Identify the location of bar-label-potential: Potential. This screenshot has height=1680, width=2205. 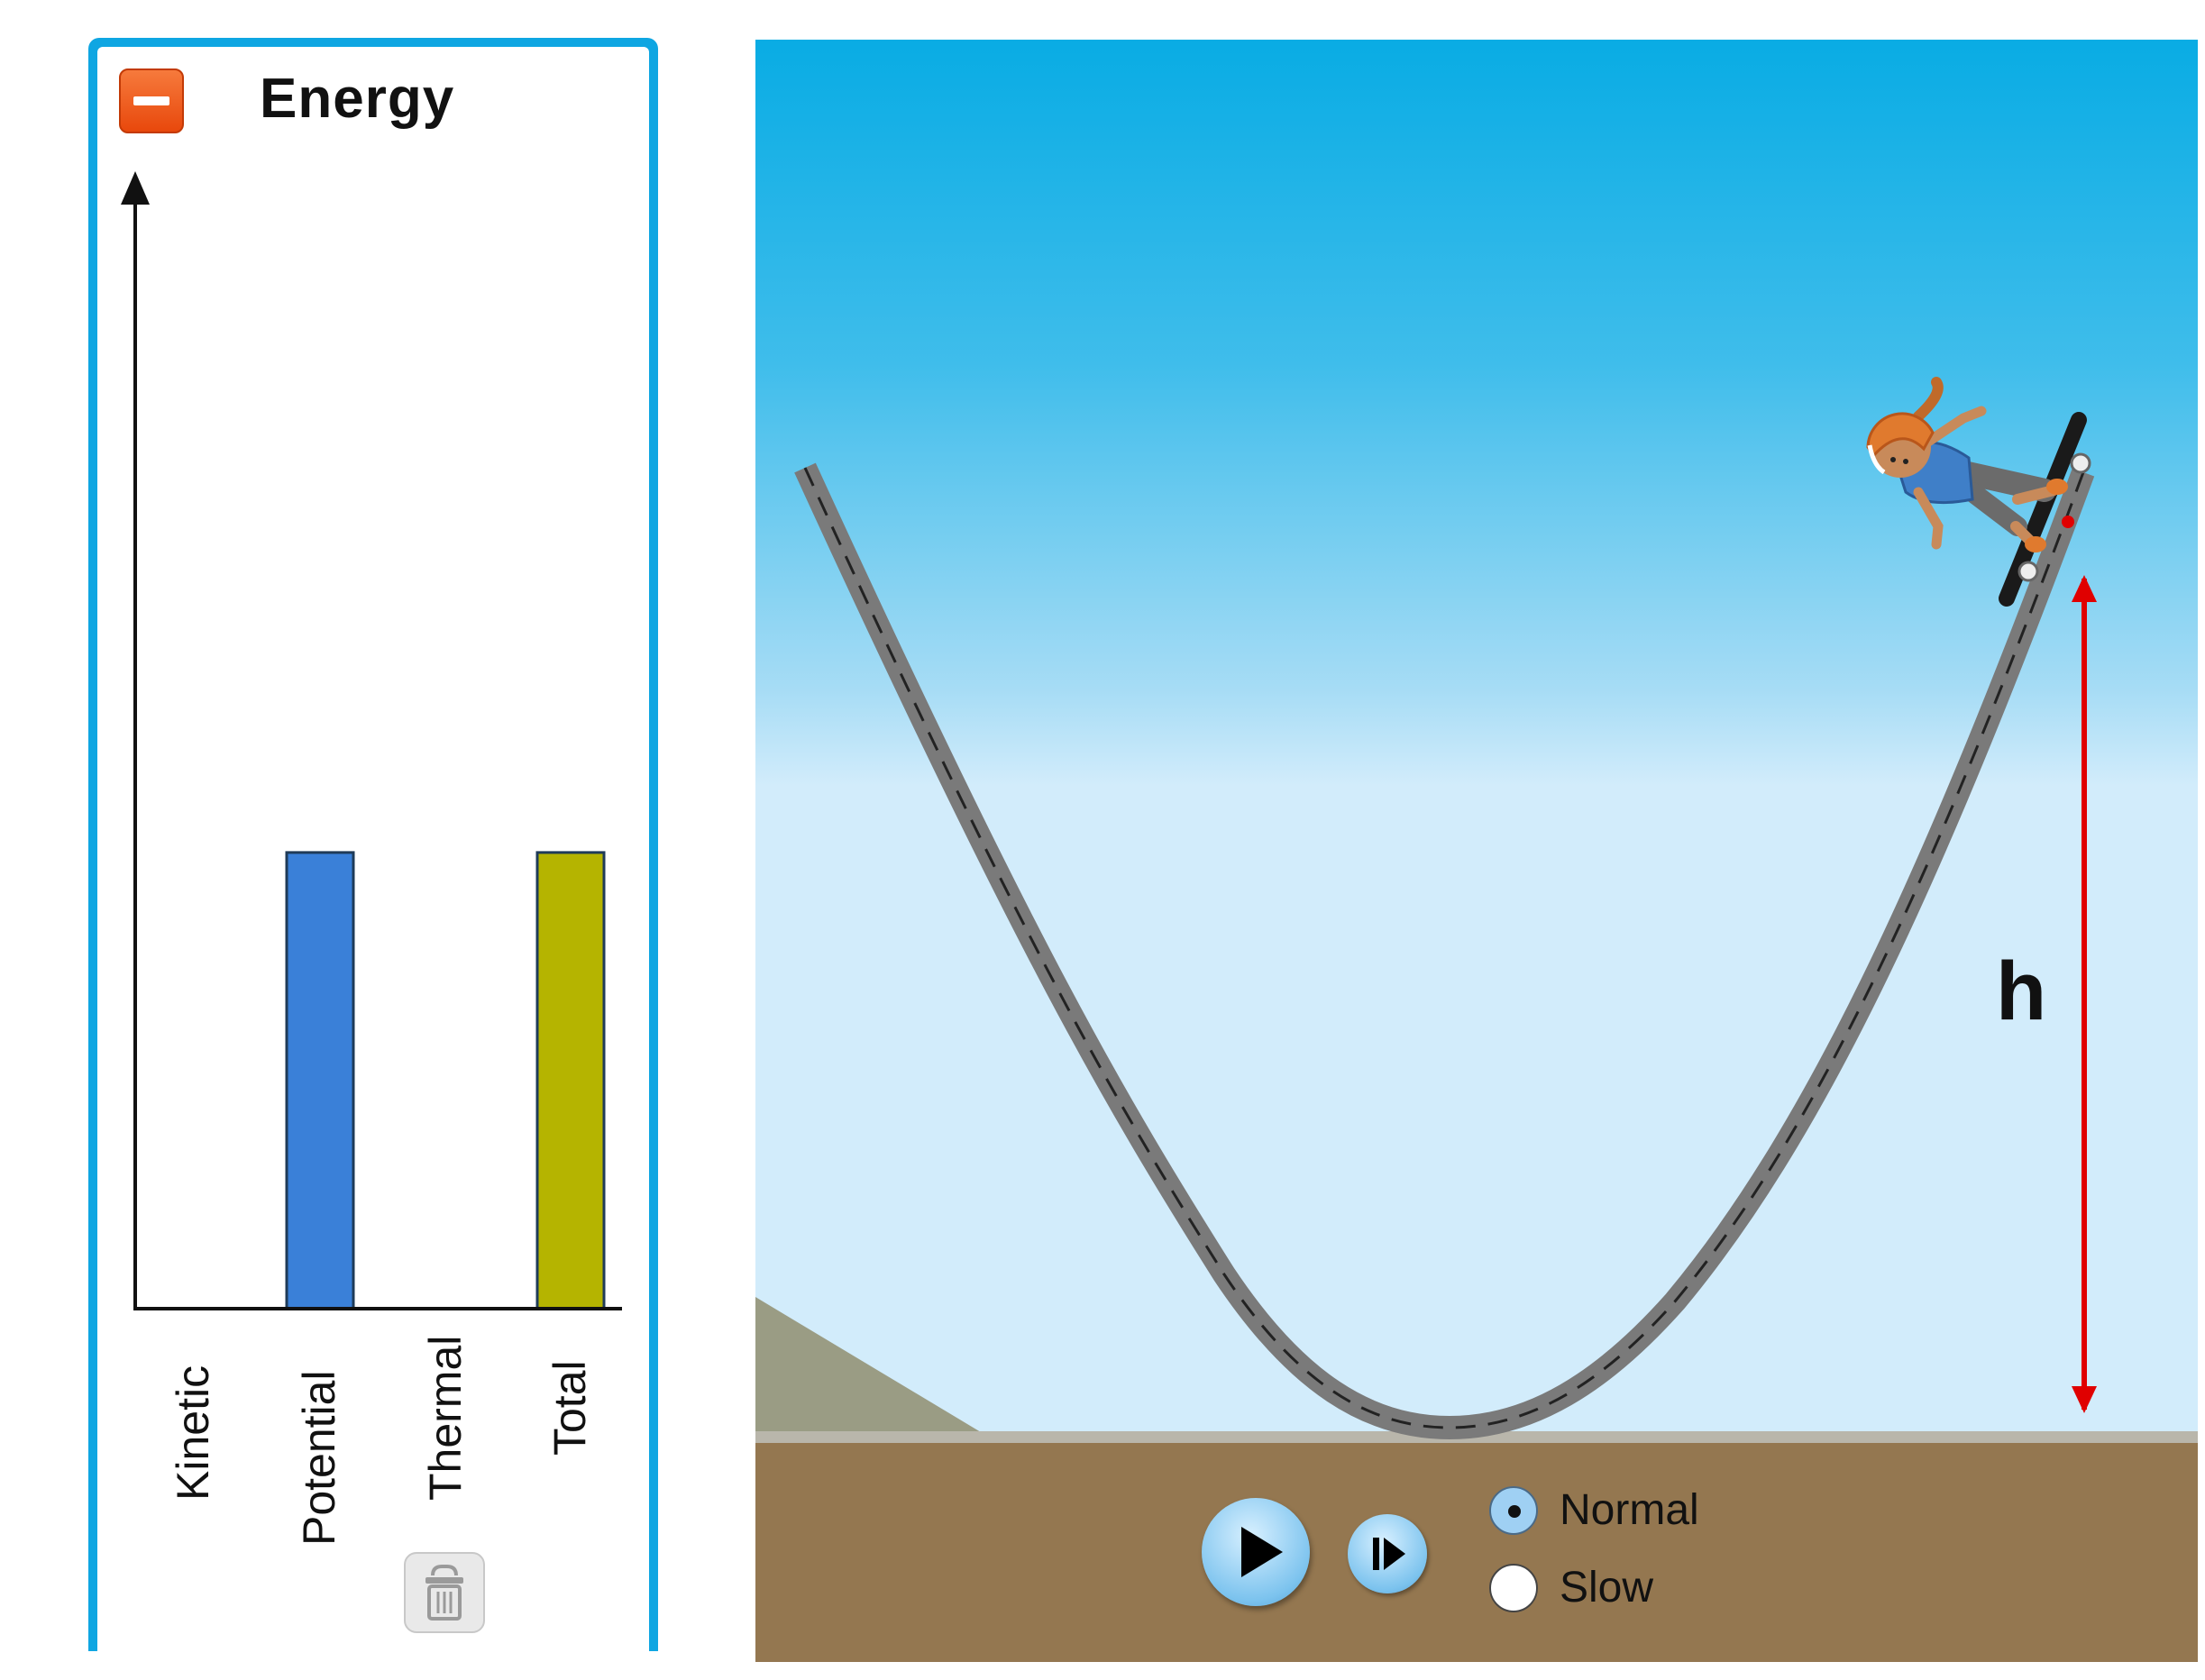
(319, 1458).